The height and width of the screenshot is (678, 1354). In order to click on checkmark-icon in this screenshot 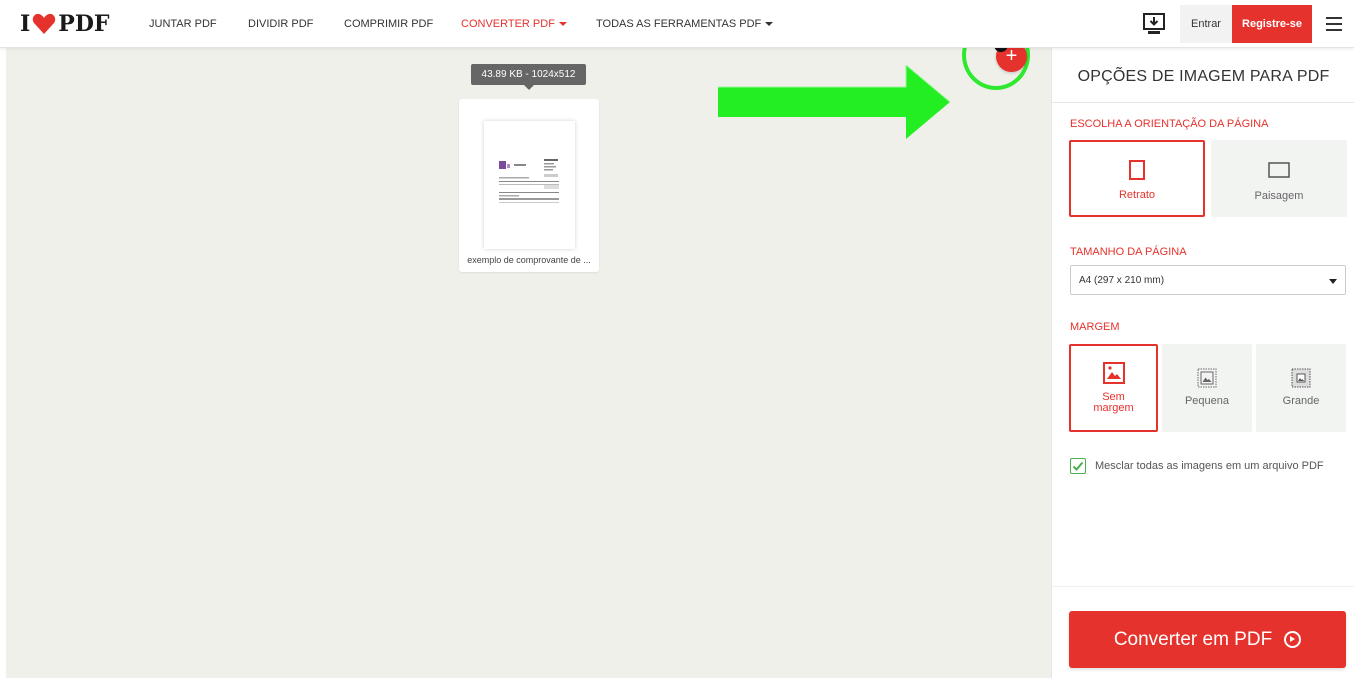, I will do `click(1078, 466)`.